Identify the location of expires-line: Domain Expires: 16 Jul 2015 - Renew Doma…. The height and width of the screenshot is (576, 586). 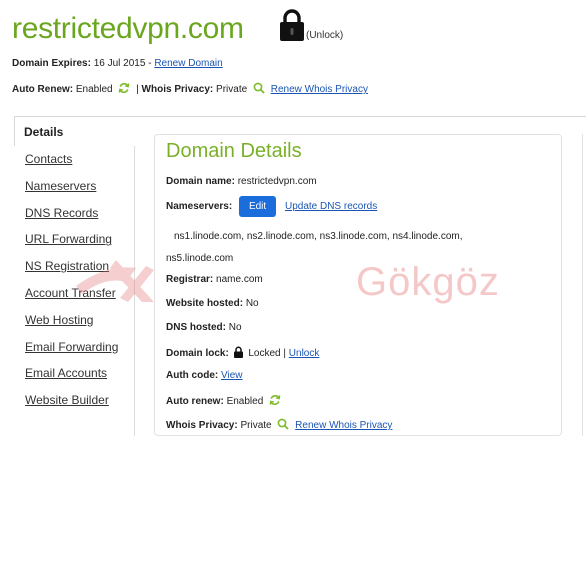
(117, 63).